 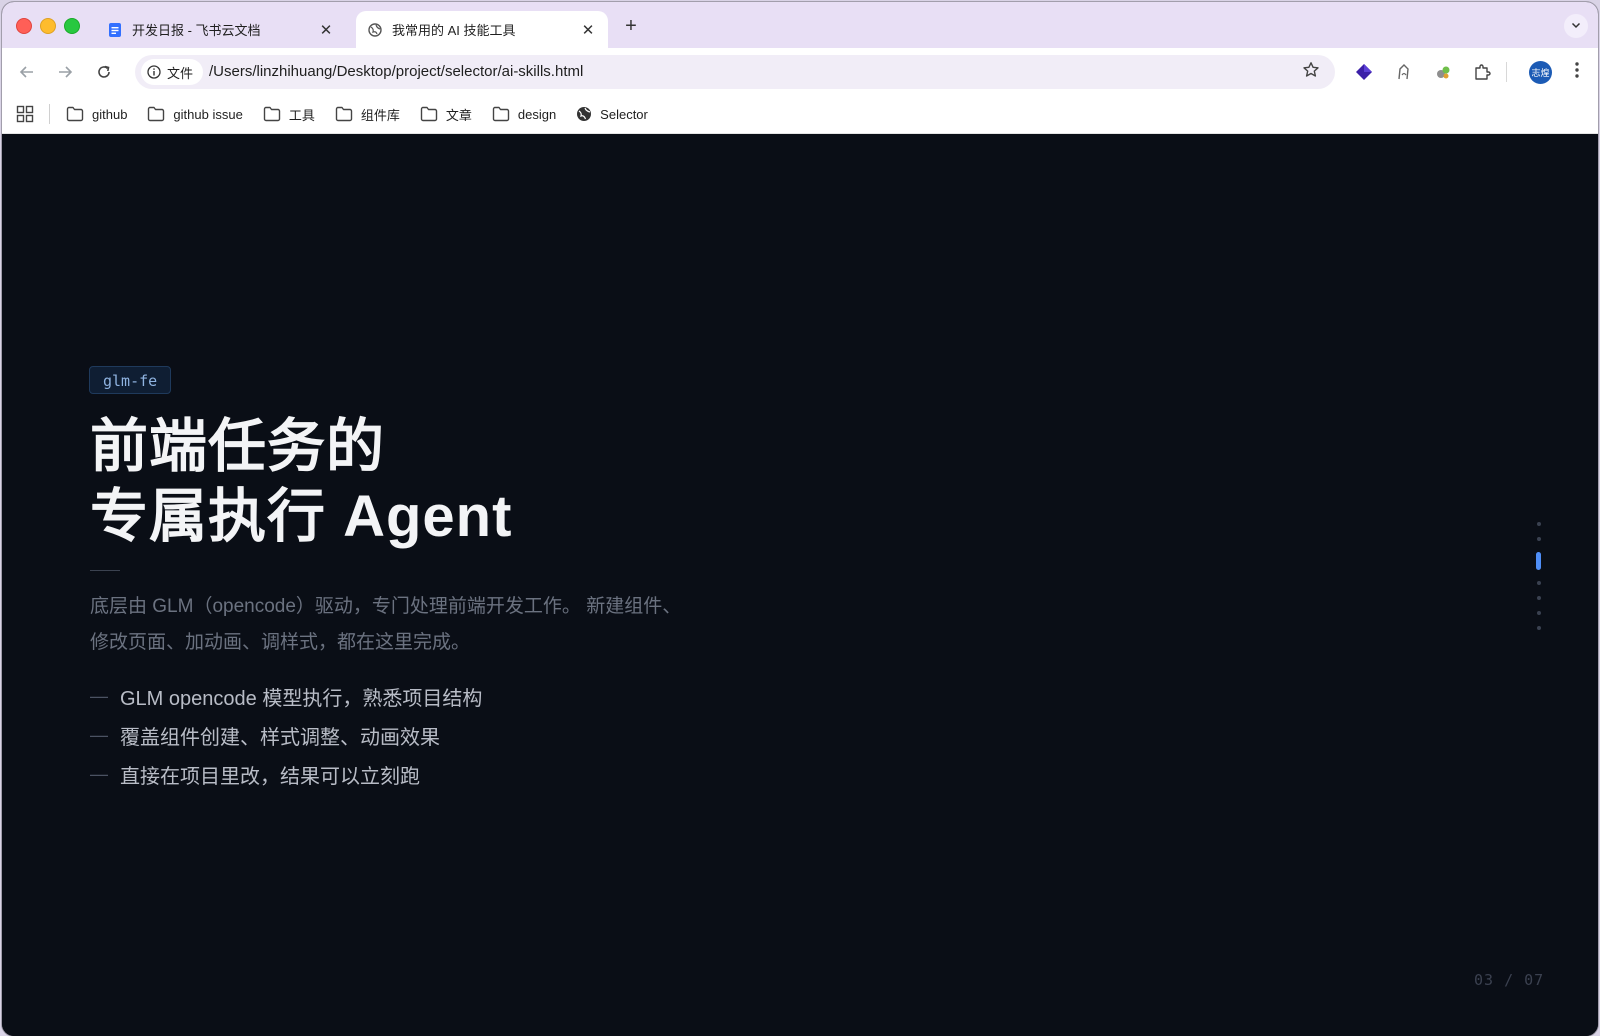 I want to click on bookmark-item: 组件库, so click(x=367, y=114).